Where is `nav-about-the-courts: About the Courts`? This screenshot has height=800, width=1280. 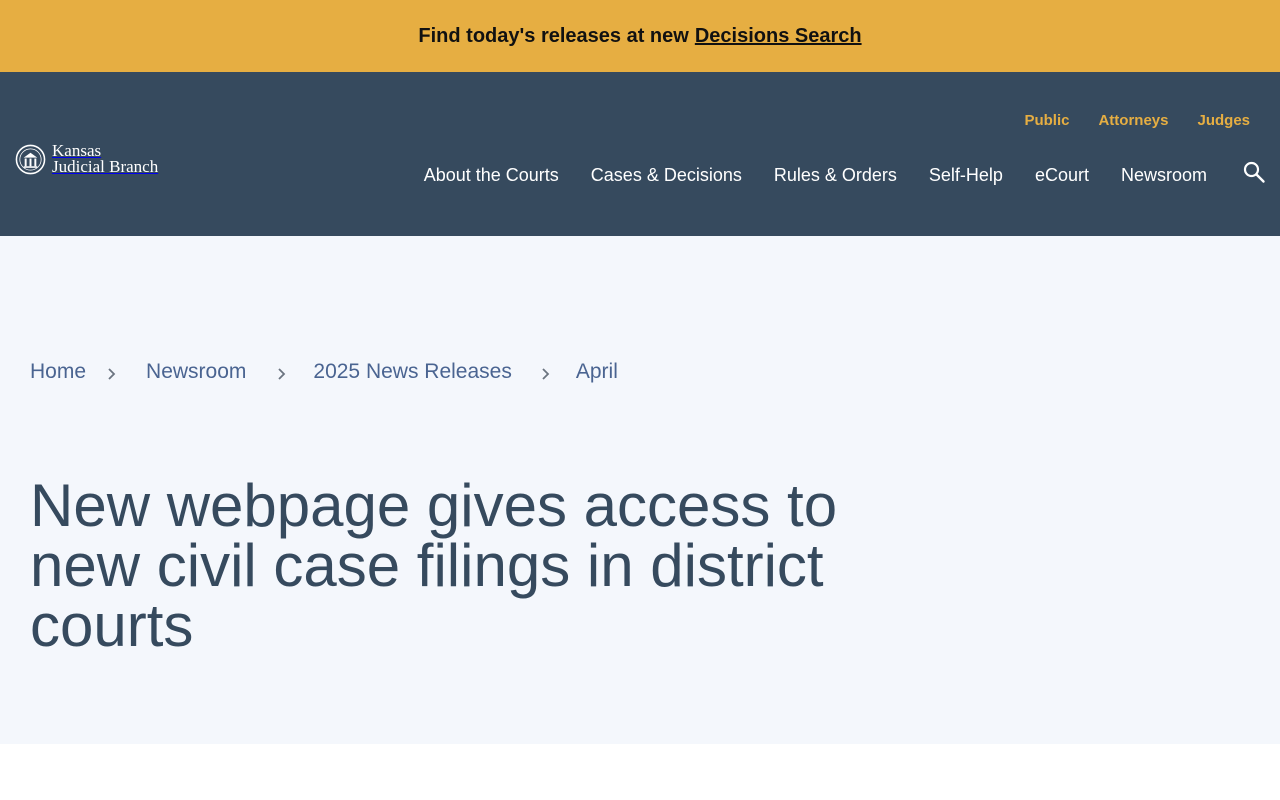
nav-about-the-courts: About the Courts is located at coordinates (491, 175).